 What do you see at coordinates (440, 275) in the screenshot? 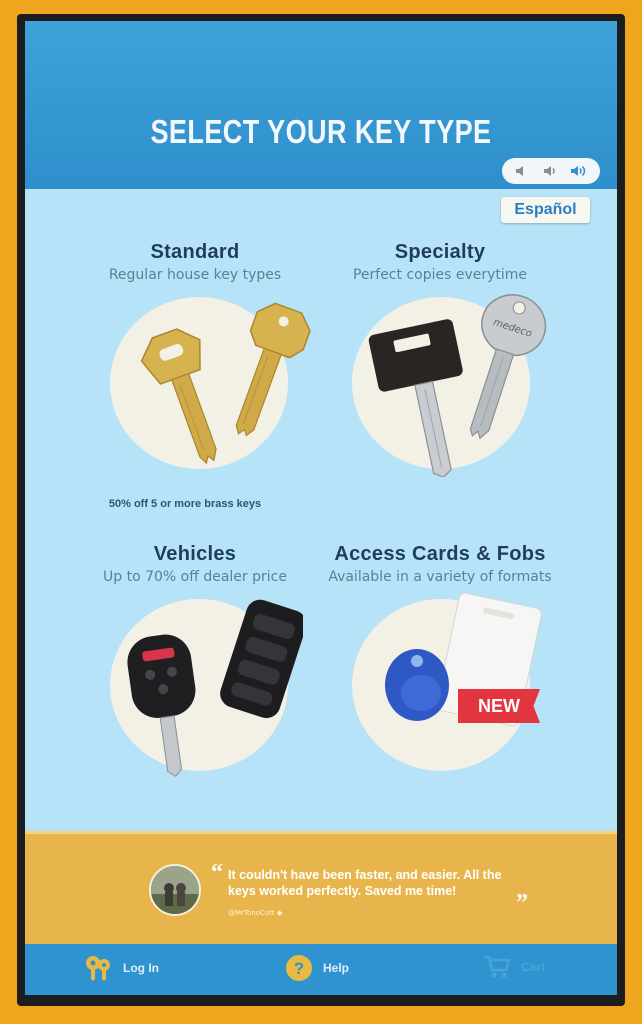
I see `category-subtitle: Perfect copies everytime` at bounding box center [440, 275].